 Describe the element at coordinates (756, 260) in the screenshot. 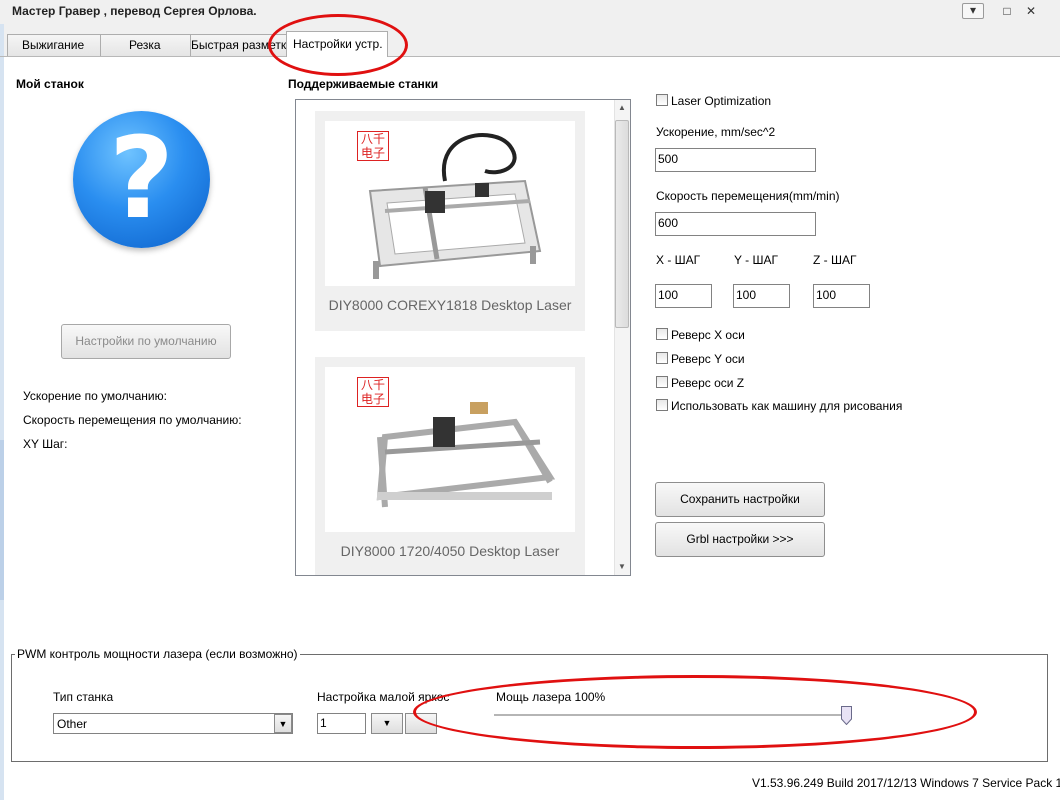

I see `y-step-label: Y - ШАГ` at that location.